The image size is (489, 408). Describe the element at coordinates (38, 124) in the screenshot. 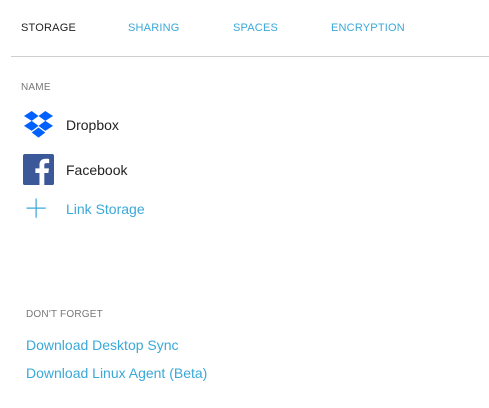

I see `dropbox-icon` at that location.